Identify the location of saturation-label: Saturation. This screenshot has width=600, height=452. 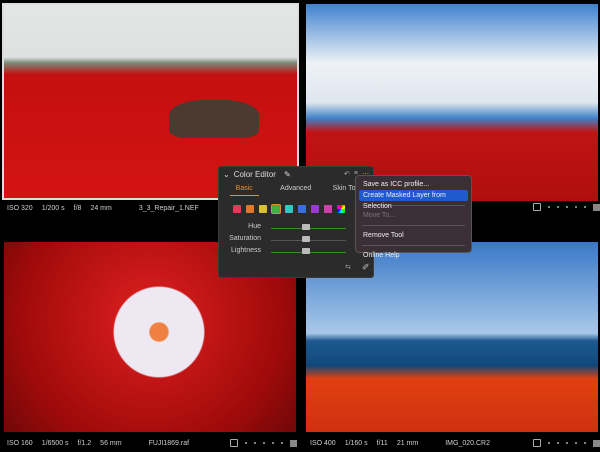
(245, 238).